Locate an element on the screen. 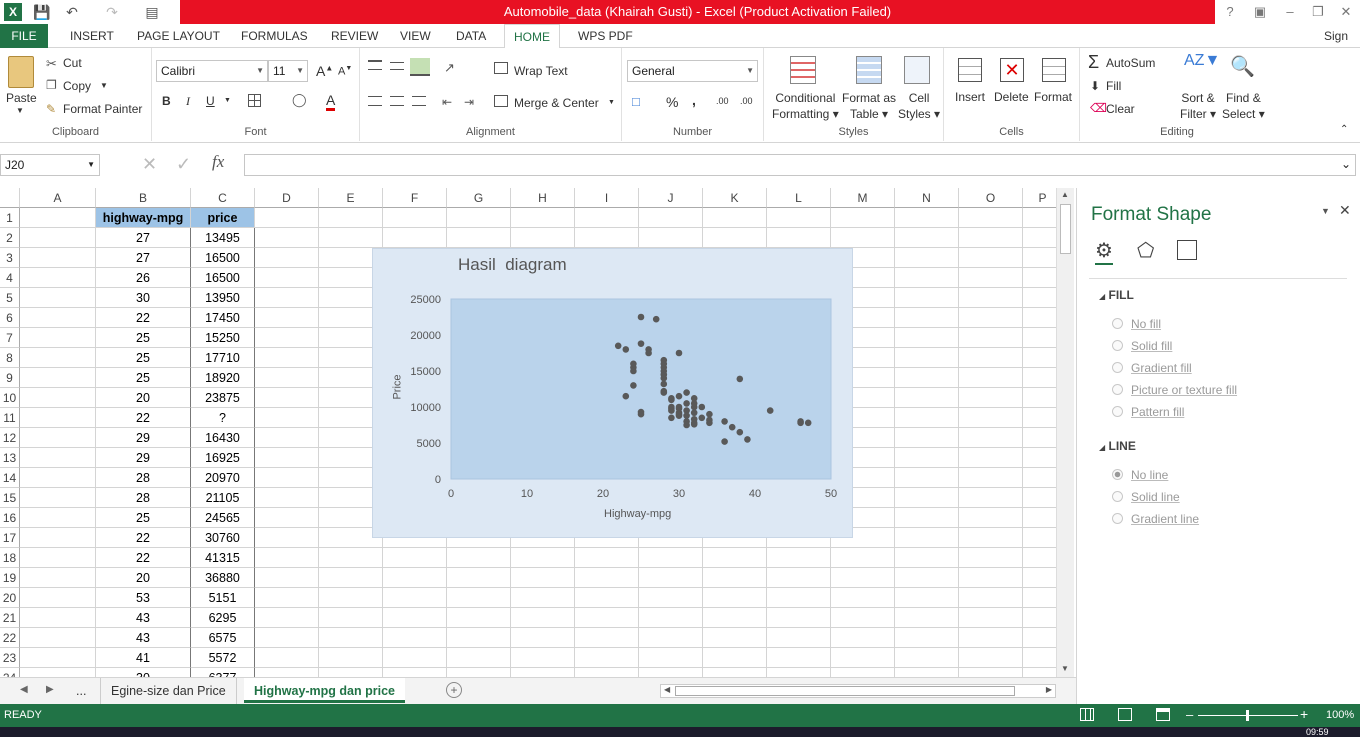 This screenshot has width=1360, height=737. column-header-m: M is located at coordinates (863, 198).